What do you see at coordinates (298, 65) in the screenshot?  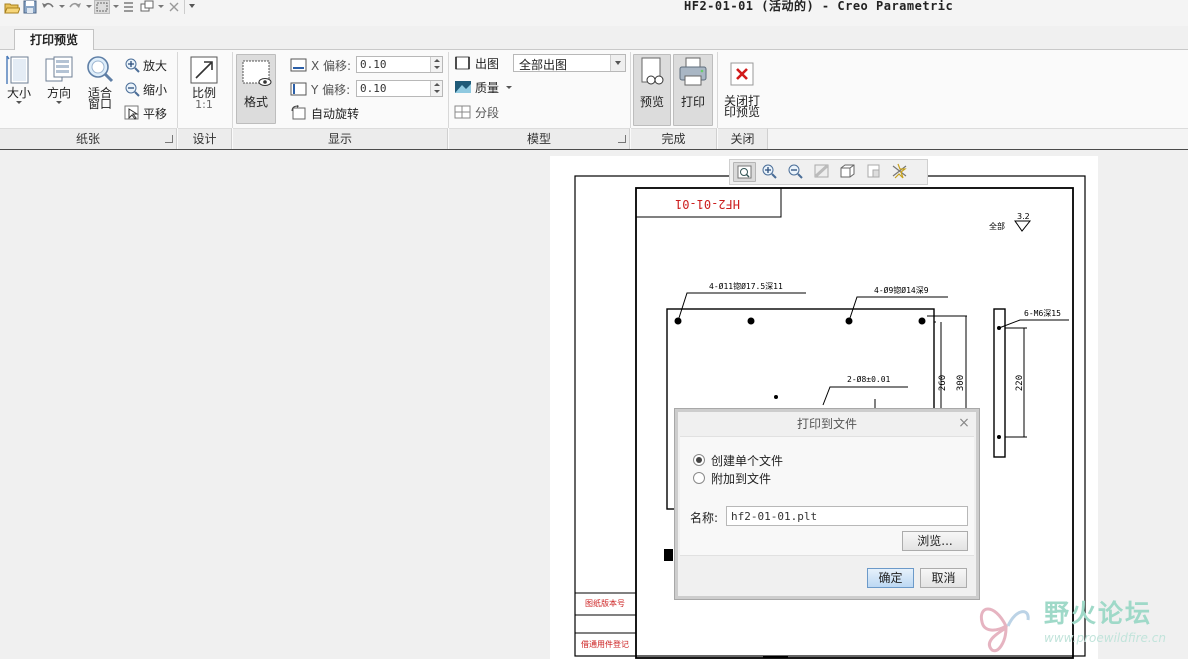 I see `x-offset-icon` at bounding box center [298, 65].